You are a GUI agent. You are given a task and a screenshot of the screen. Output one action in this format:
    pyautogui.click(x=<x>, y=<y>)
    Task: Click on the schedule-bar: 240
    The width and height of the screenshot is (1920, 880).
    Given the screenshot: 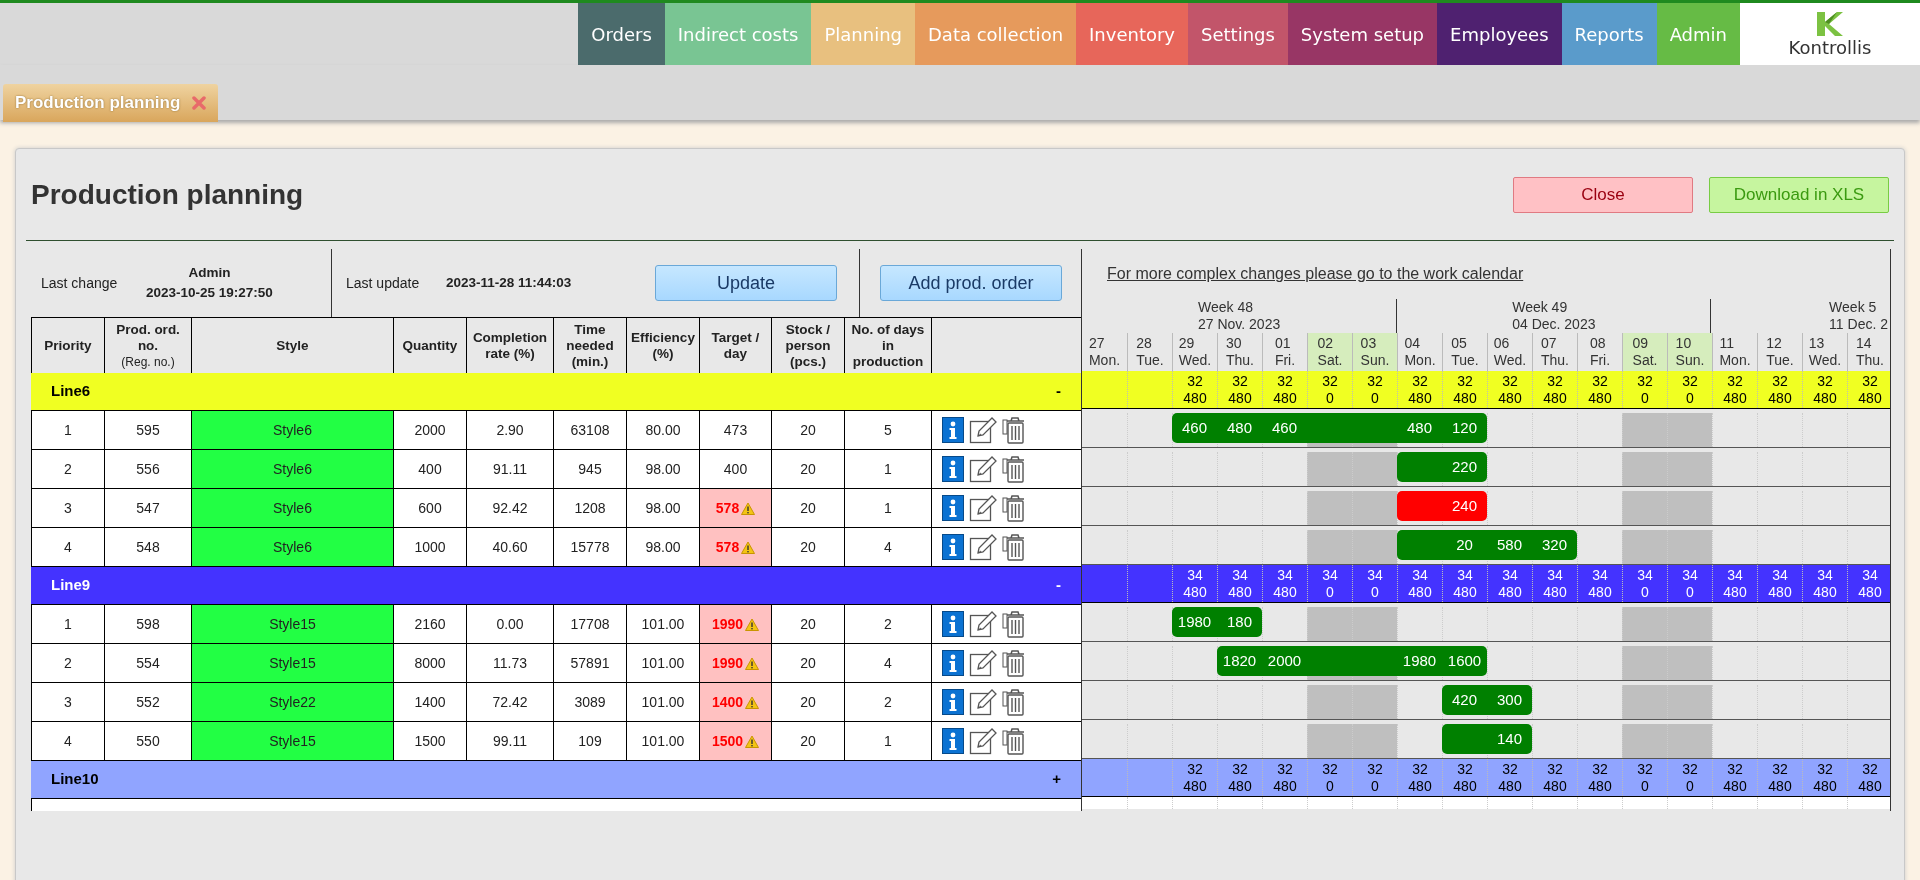 What is the action you would take?
    pyautogui.click(x=1442, y=506)
    